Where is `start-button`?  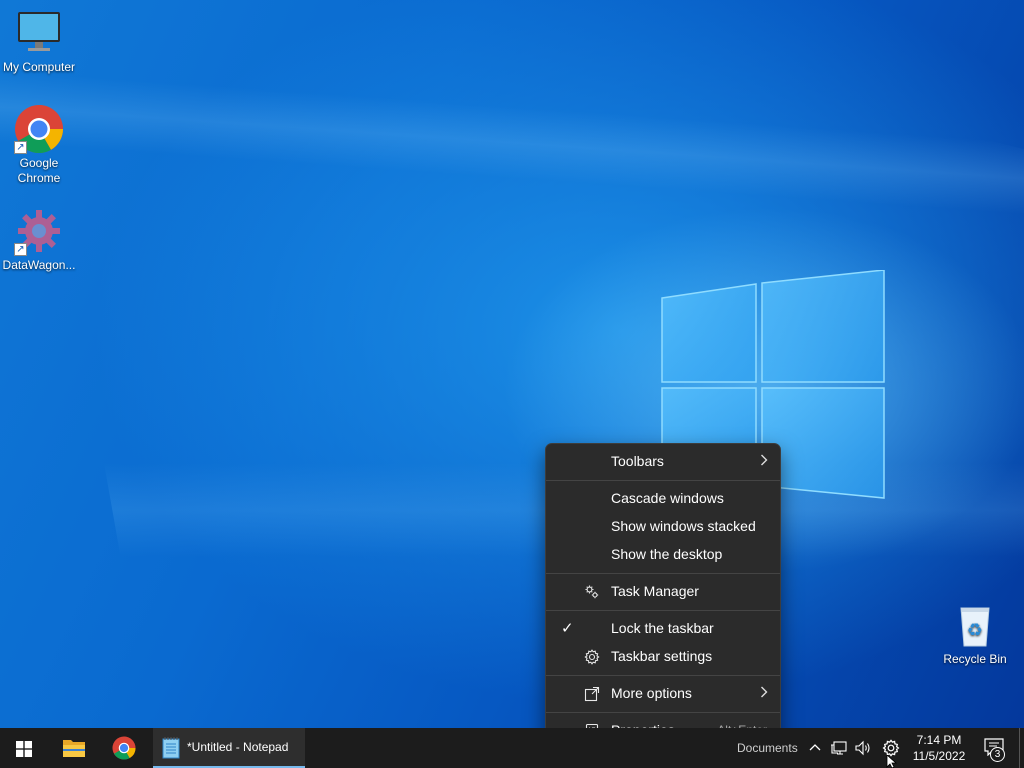
start-button is located at coordinates (24, 748).